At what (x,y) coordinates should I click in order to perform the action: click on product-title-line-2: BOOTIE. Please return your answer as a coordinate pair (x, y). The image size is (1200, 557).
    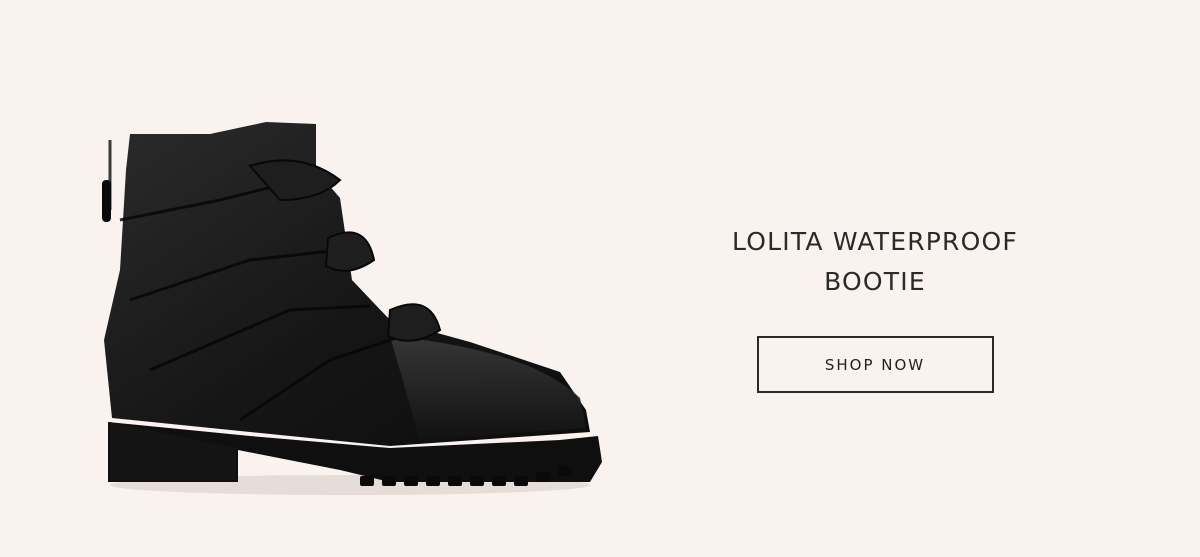
    Looking at the image, I should click on (875, 281).